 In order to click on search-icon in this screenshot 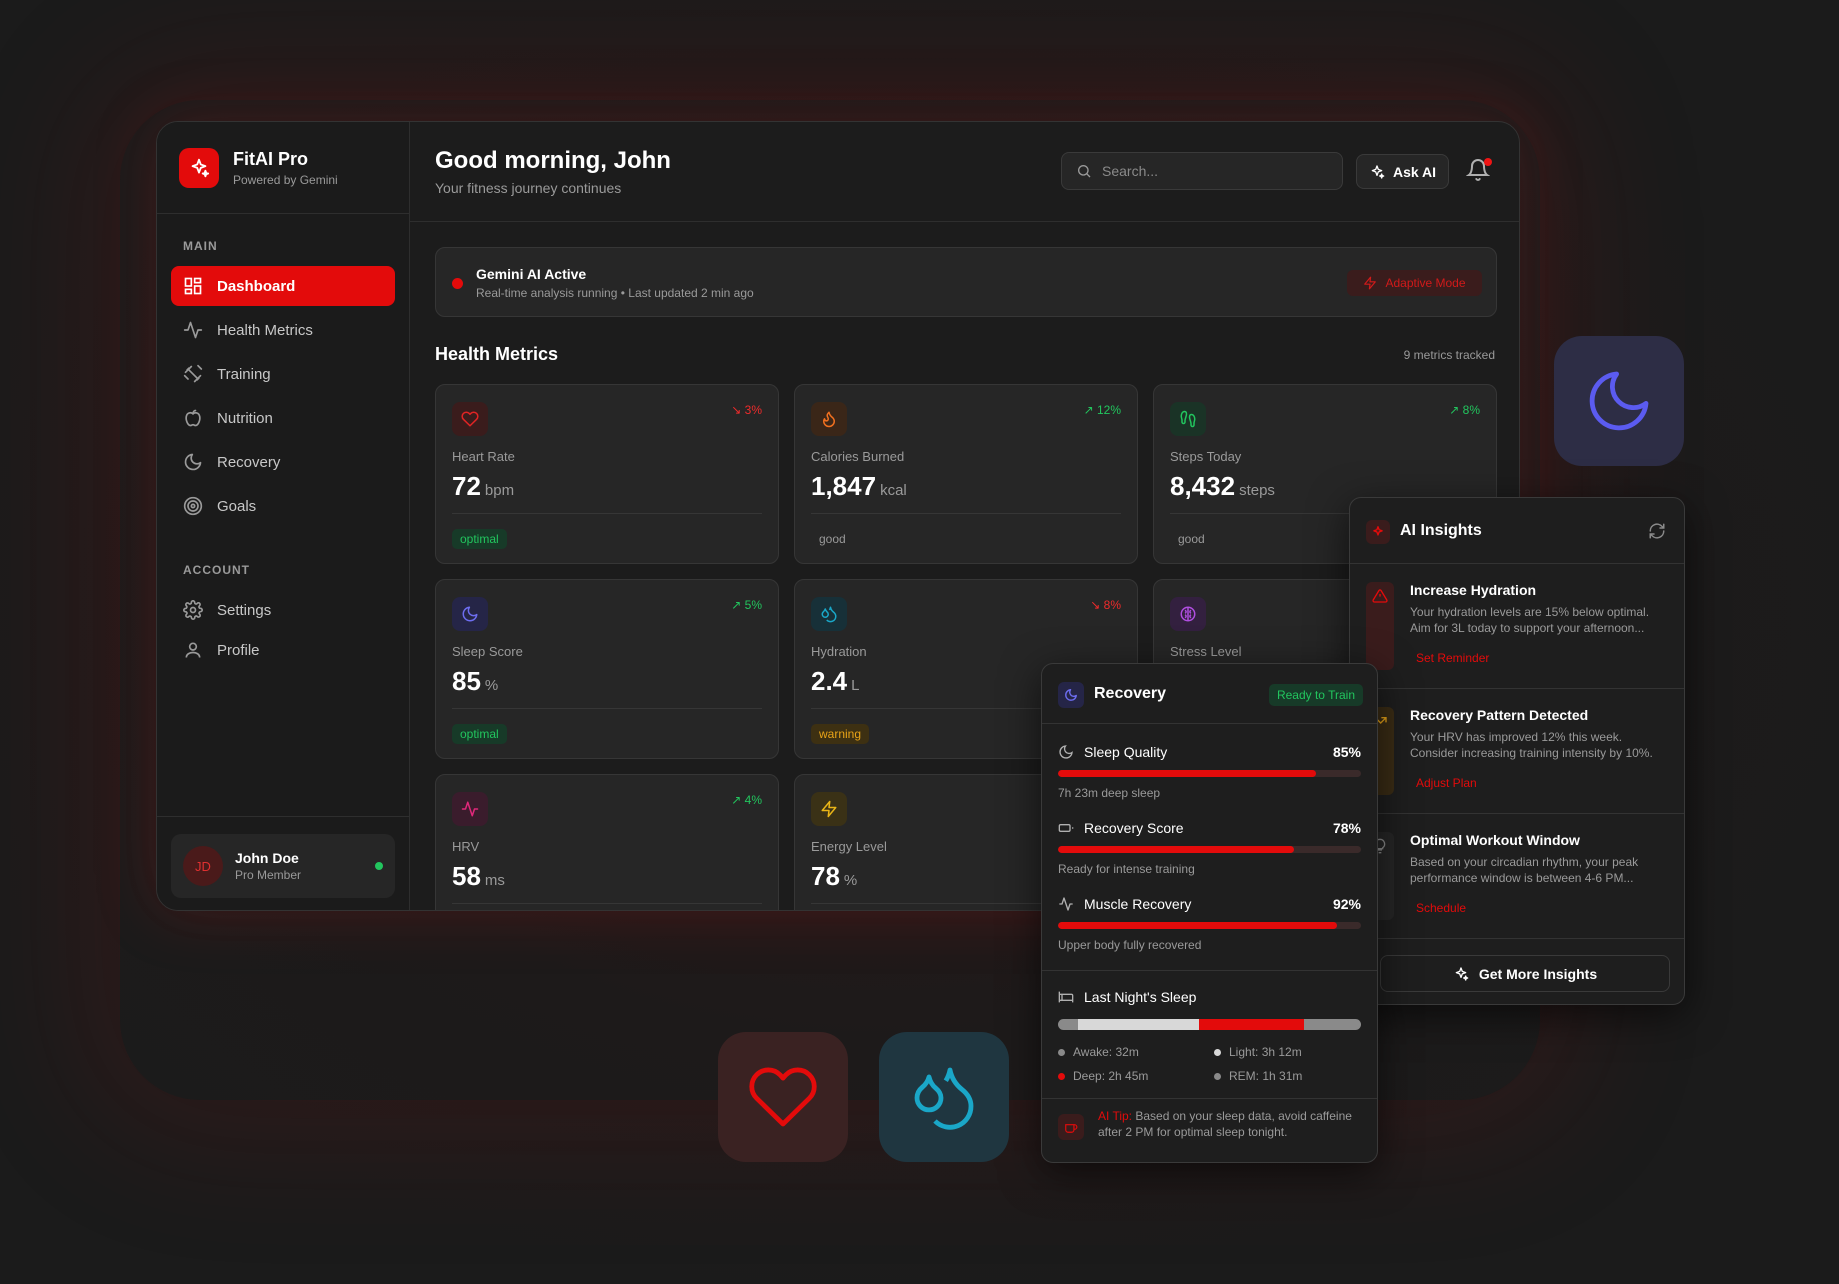, I will do `click(1084, 171)`.